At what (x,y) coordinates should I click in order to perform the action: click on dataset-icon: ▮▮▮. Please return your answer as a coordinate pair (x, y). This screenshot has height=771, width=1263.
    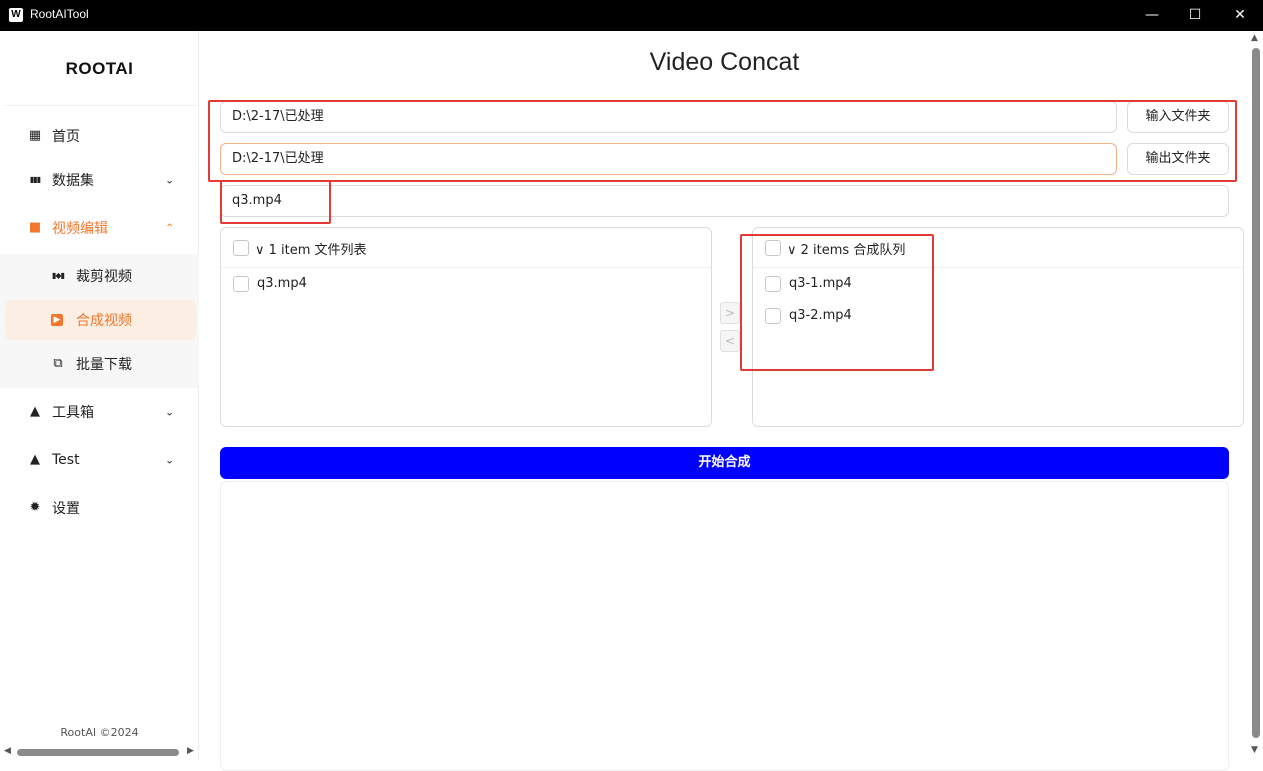
    Looking at the image, I should click on (35, 179).